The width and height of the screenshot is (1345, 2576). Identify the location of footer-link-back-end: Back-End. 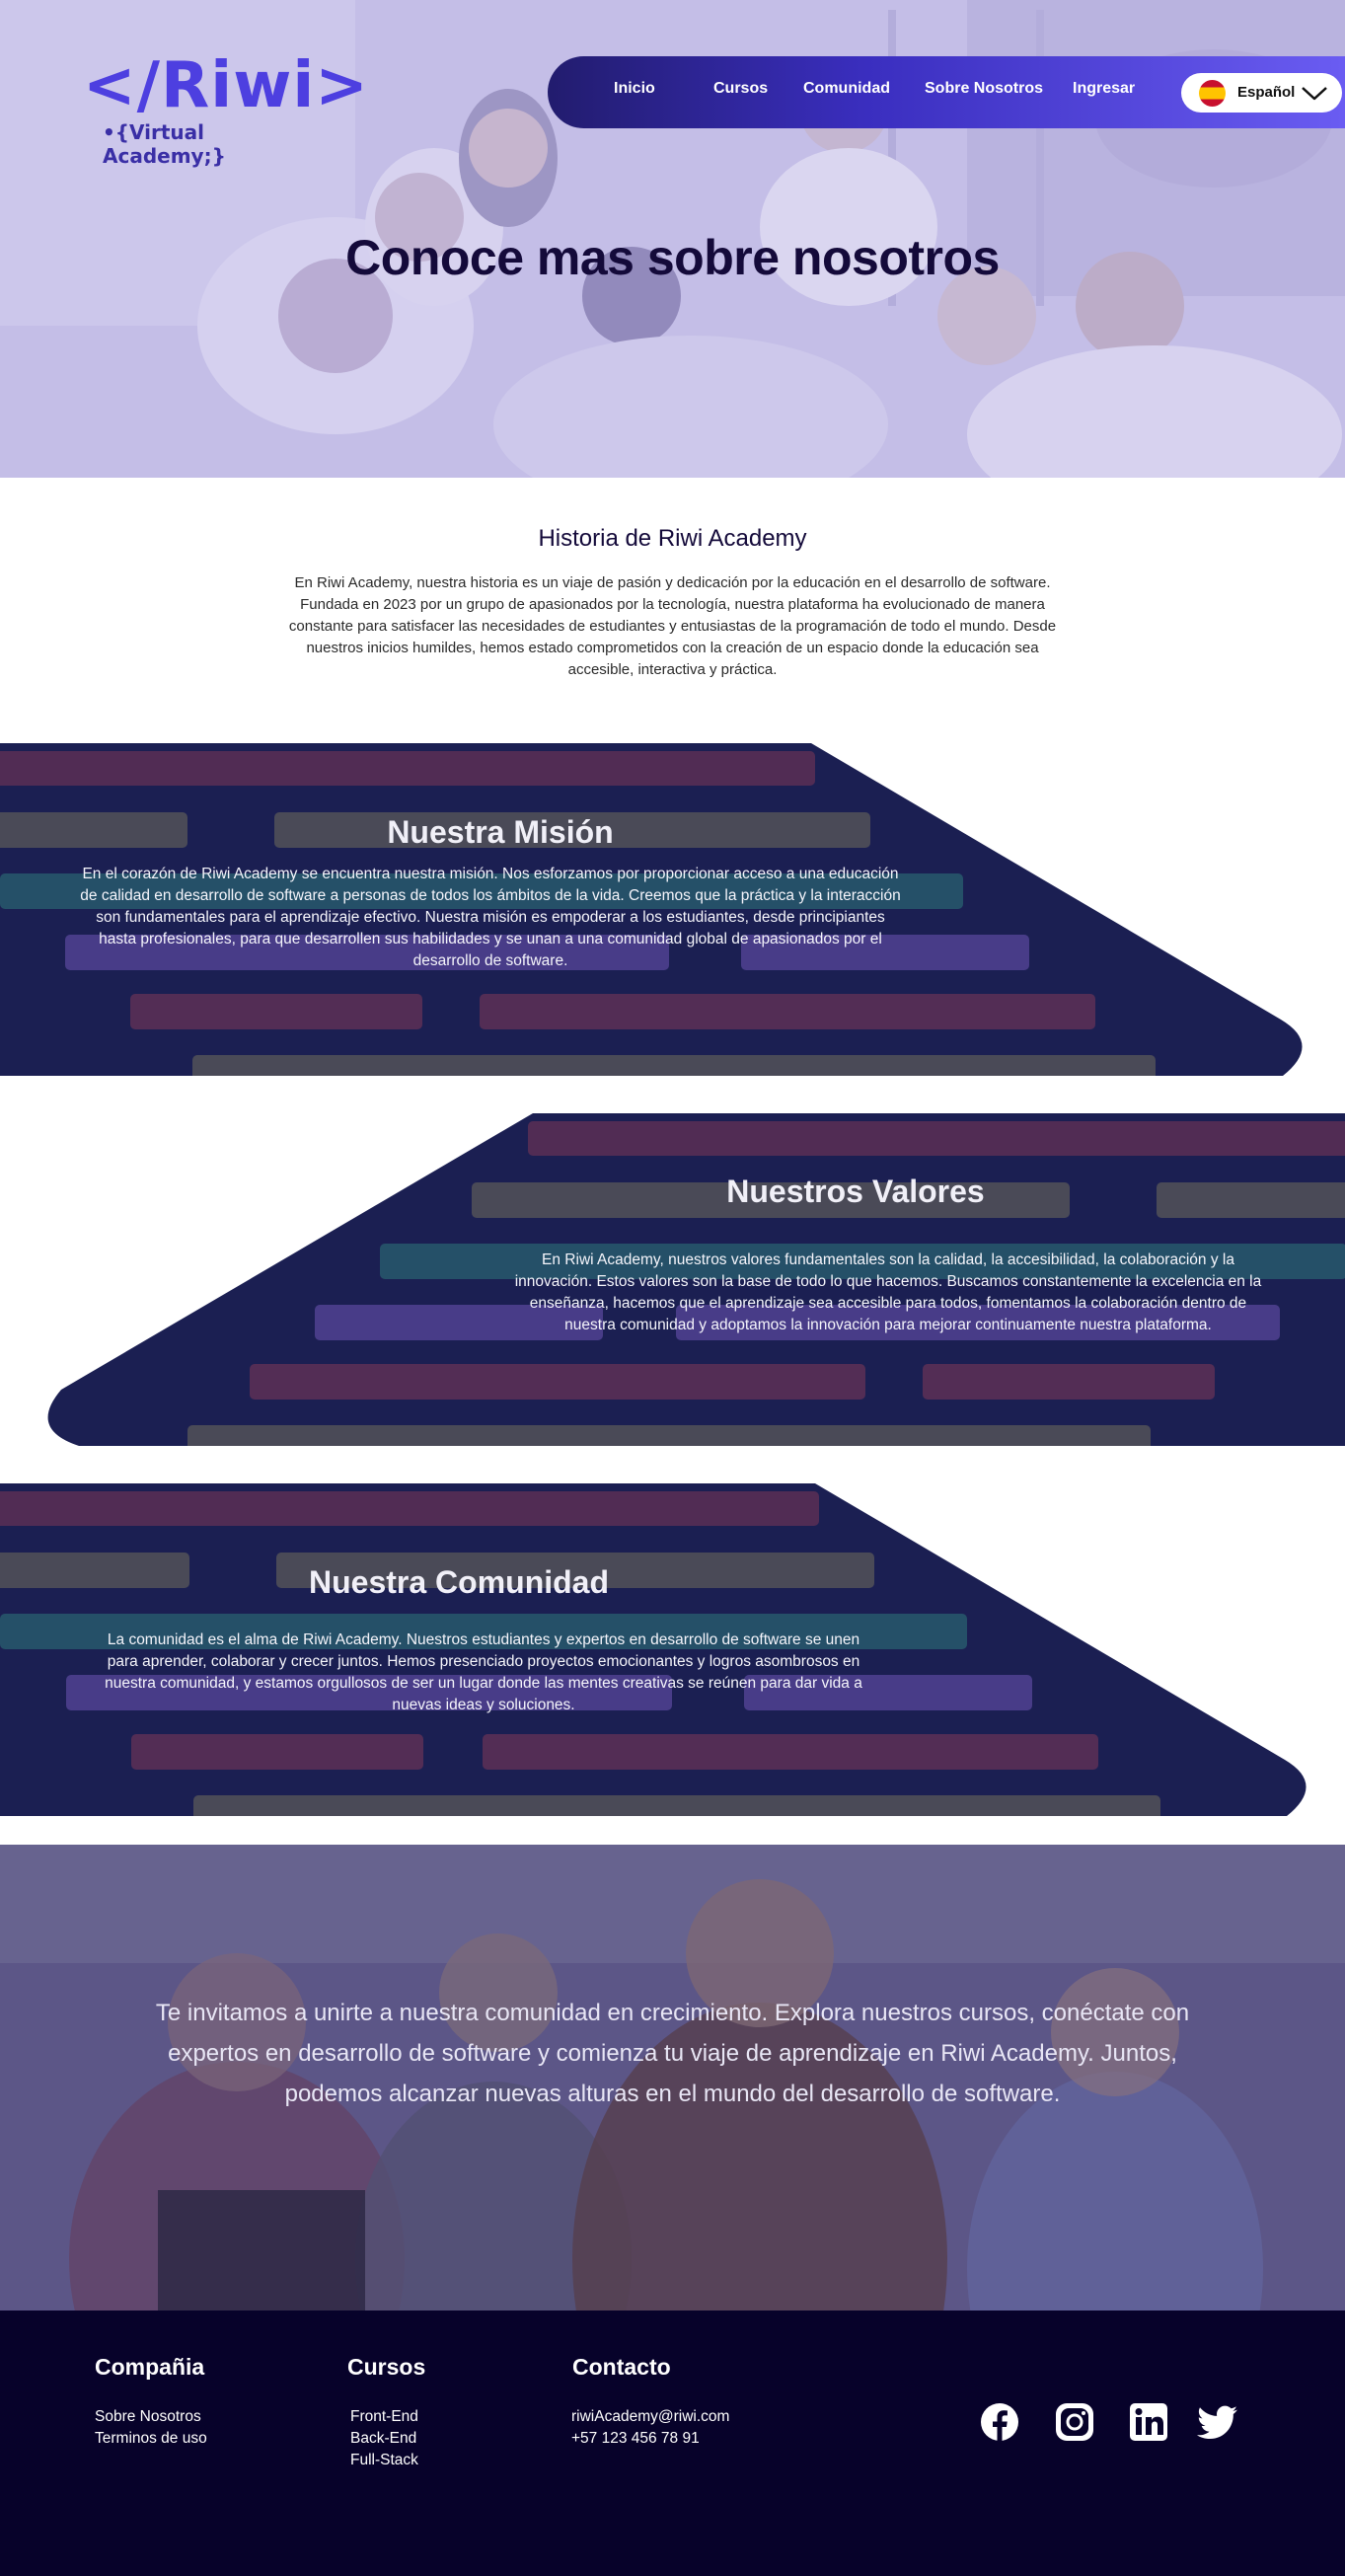
(383, 2439).